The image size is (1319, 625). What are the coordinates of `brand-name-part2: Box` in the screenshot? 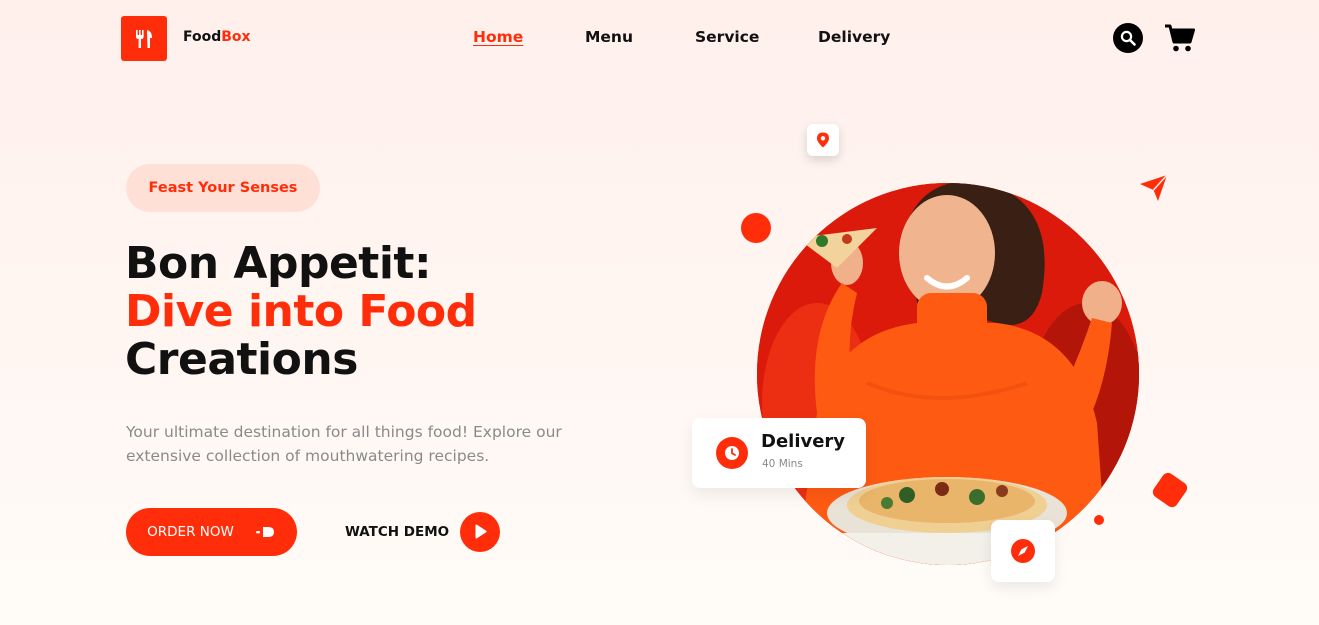 It's located at (236, 37).